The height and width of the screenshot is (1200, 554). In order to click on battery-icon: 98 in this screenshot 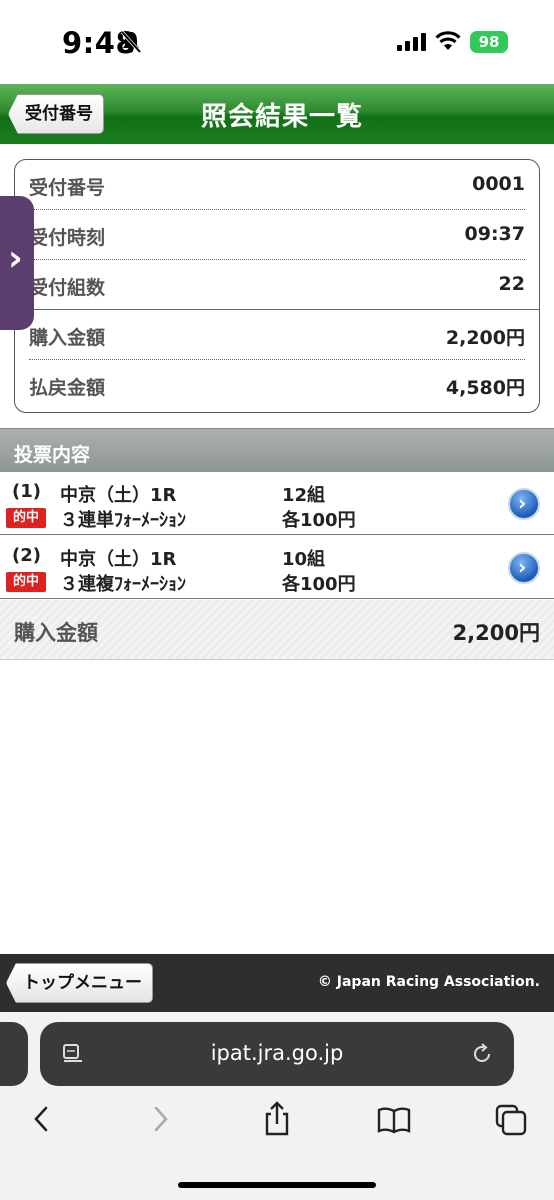, I will do `click(489, 42)`.